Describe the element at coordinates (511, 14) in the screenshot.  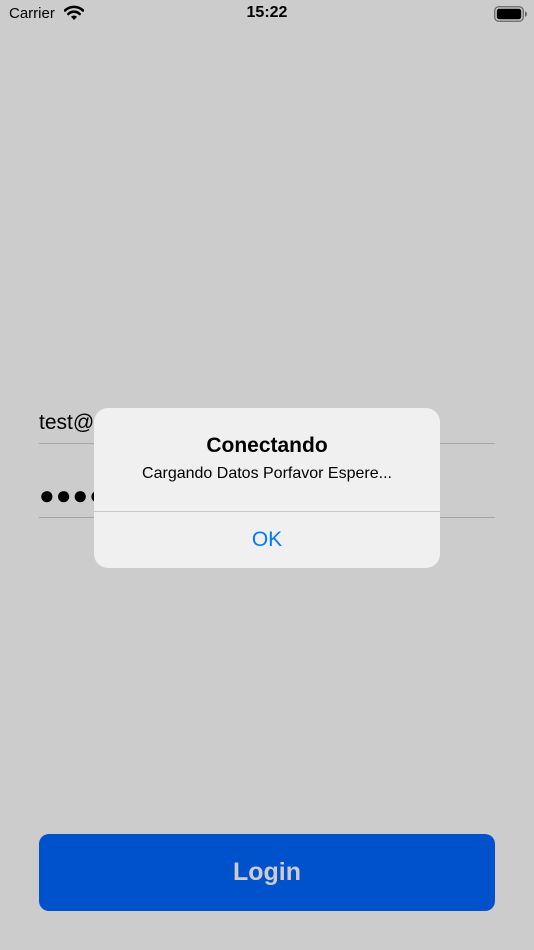
I see `battery-icon` at that location.